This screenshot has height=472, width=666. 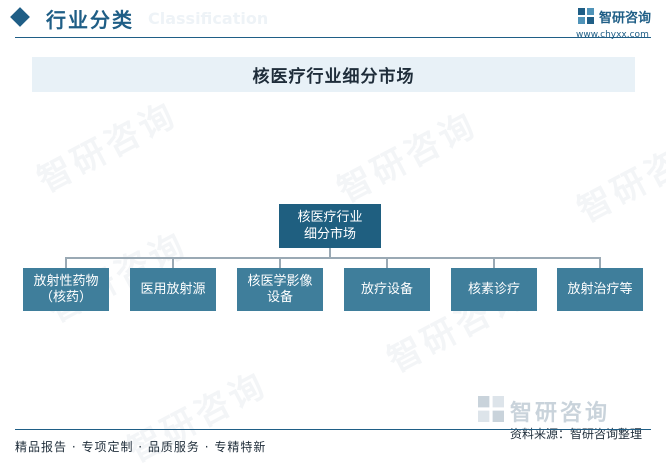 What do you see at coordinates (333, 429) in the screenshot?
I see `footer-divider` at bounding box center [333, 429].